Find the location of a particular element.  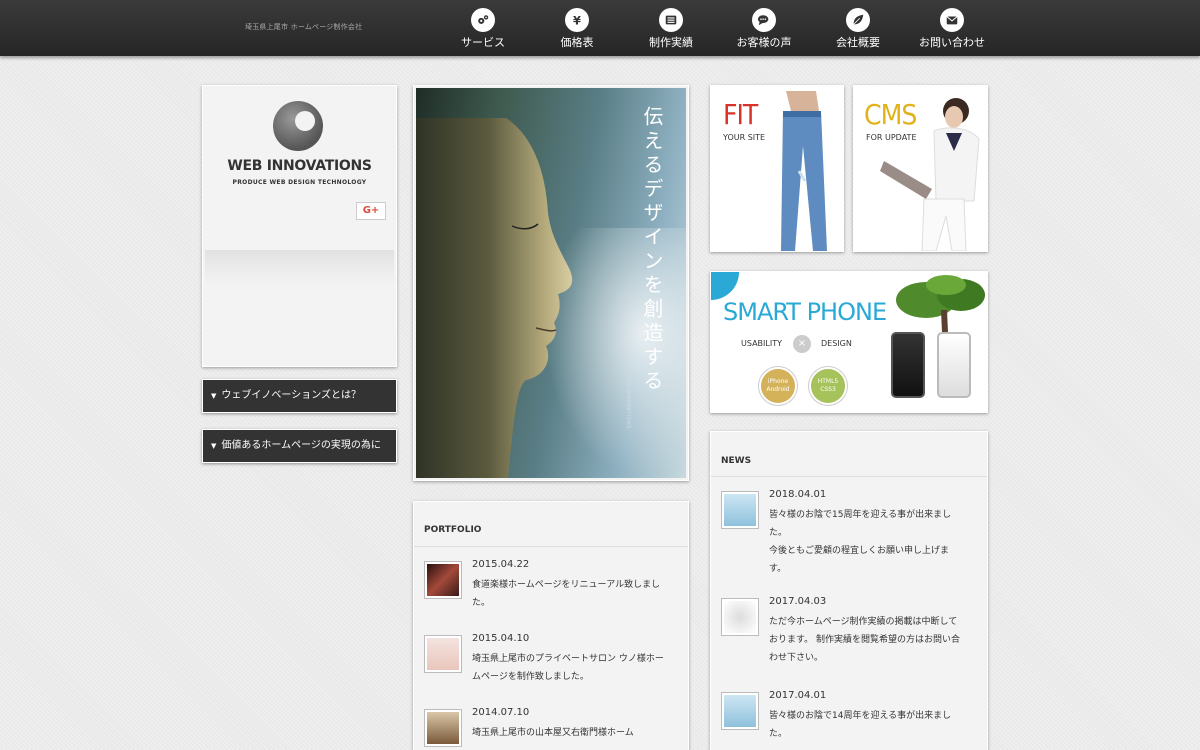

portfolio-title: PORTFOLIO is located at coordinates (551, 524).